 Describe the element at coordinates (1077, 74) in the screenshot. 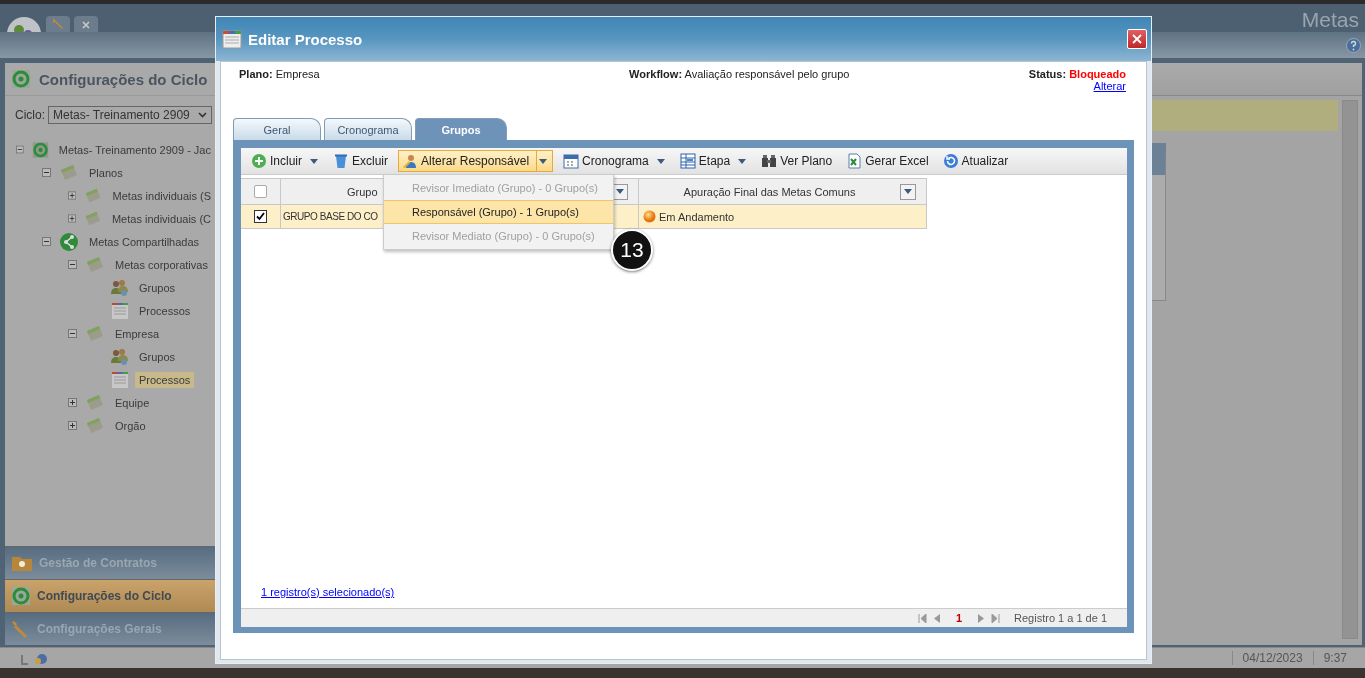

I see `status-info: Status: Bloqueado` at that location.